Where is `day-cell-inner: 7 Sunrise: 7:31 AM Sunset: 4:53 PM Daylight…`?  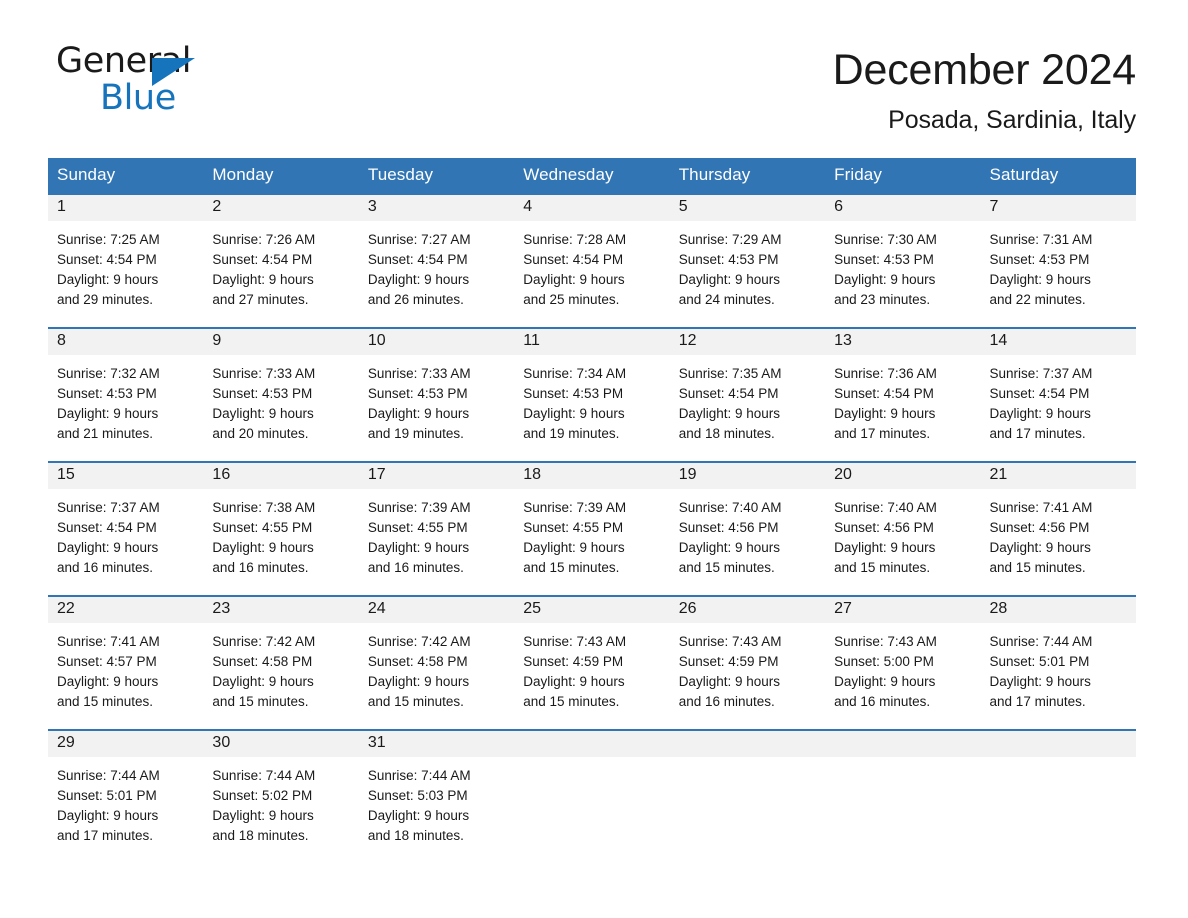
day-cell-inner: 7 Sunrise: 7:31 AM Sunset: 4:53 PM Daylight… is located at coordinates (1058, 260).